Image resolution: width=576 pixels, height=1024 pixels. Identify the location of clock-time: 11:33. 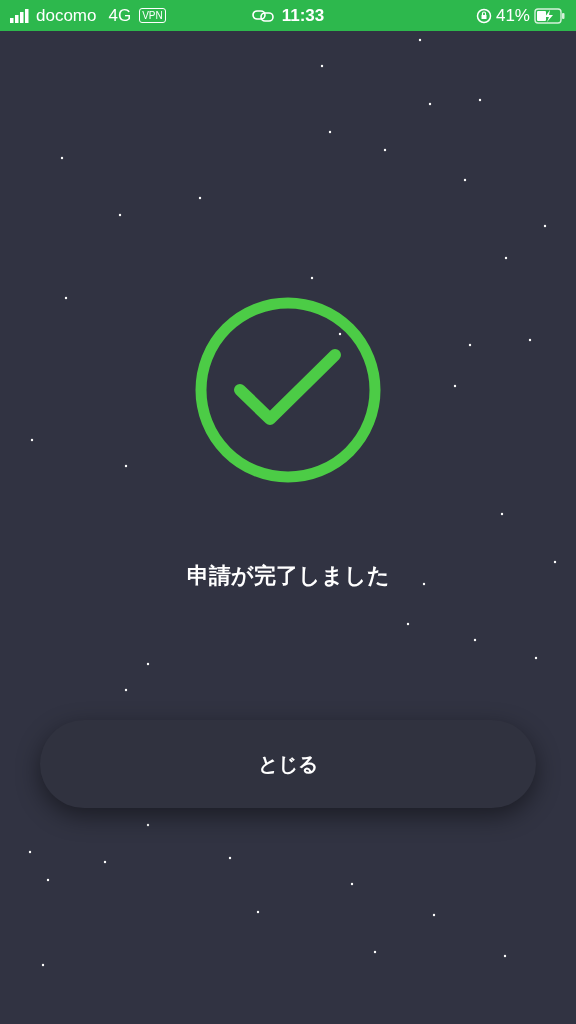
(303, 15).